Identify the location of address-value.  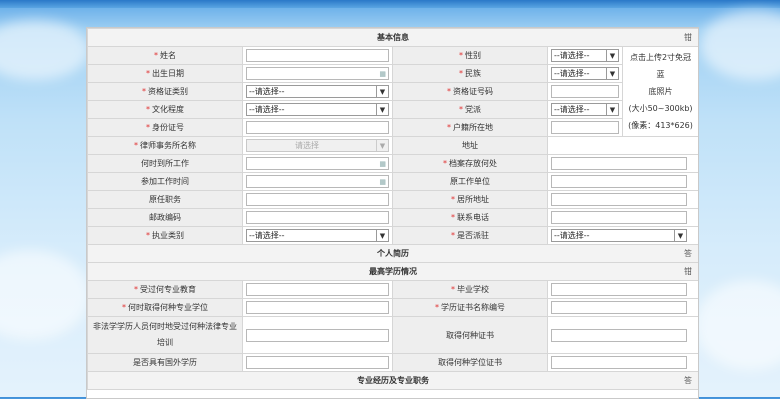
(622, 145).